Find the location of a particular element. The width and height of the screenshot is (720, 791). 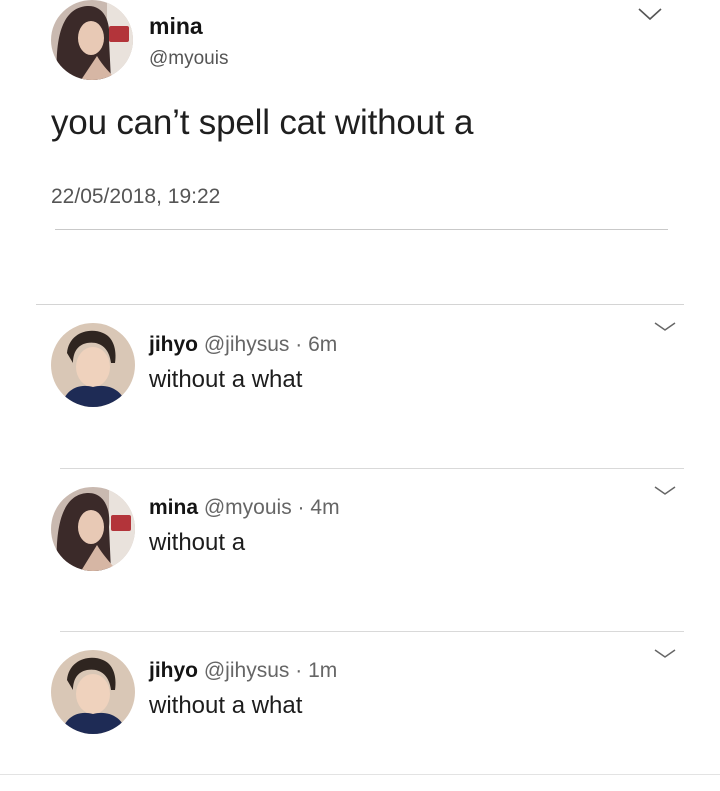

reply-header: jihyo @jihysus · 1m is located at coordinates (243, 671).